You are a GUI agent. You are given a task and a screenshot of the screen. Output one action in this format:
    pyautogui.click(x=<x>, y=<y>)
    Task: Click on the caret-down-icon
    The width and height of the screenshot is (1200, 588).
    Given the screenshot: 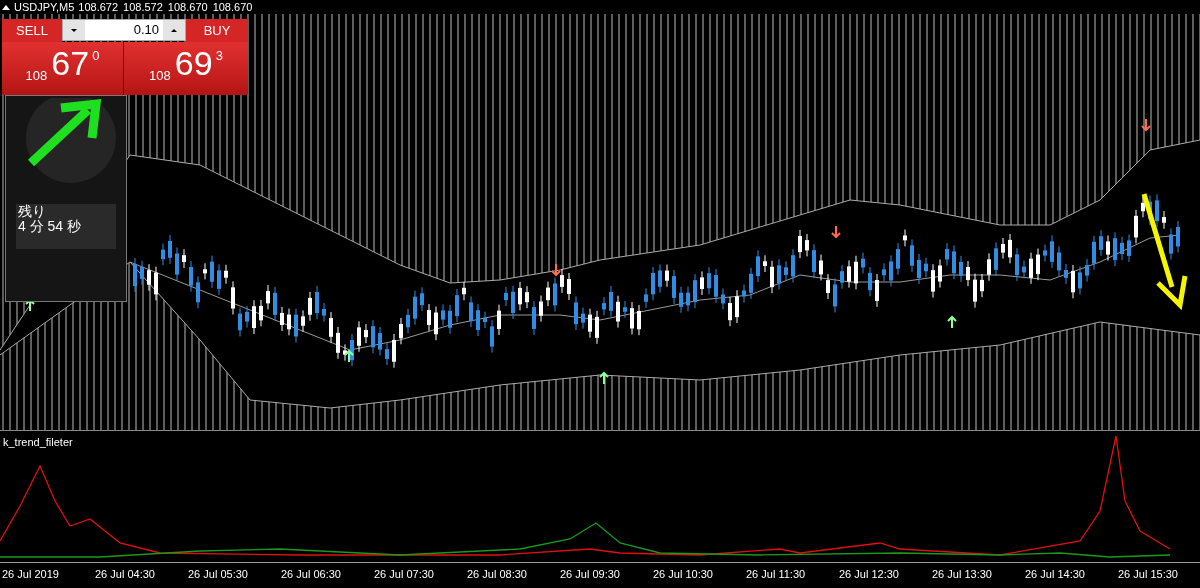 What is the action you would take?
    pyautogui.click(x=74, y=30)
    